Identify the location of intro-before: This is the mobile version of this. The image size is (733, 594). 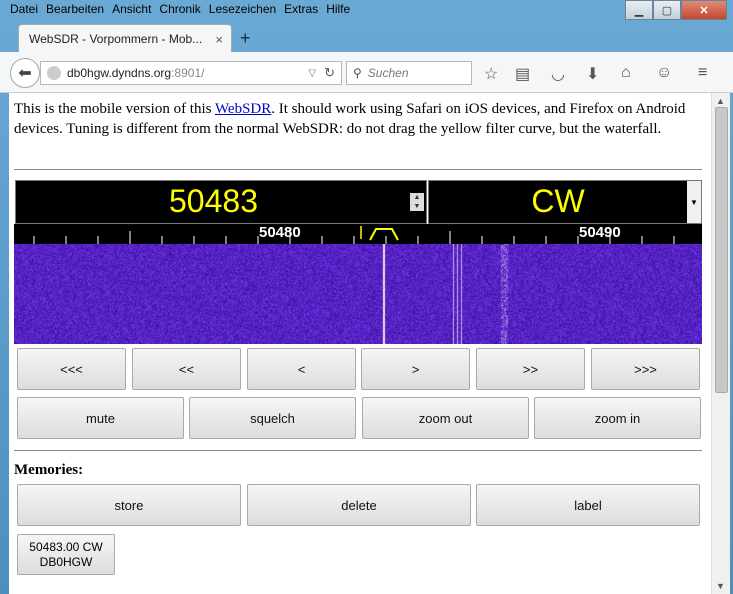
(114, 109).